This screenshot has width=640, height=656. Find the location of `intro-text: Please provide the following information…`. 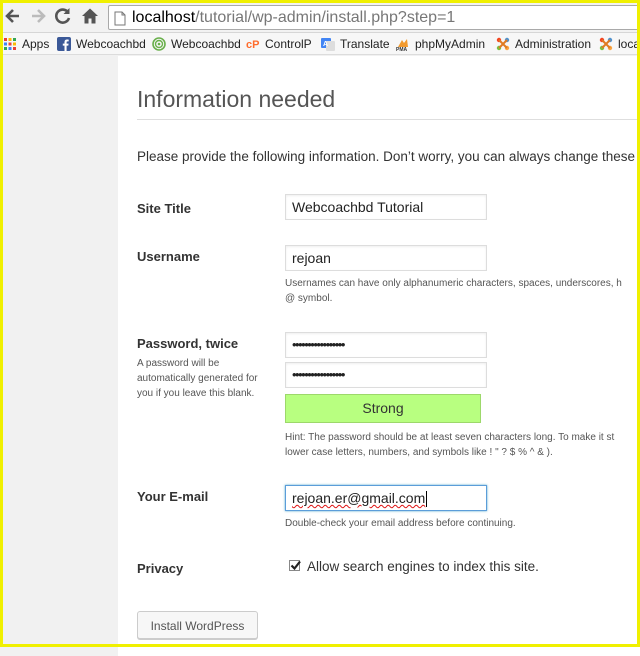

intro-text: Please provide the following information… is located at coordinates (386, 156).